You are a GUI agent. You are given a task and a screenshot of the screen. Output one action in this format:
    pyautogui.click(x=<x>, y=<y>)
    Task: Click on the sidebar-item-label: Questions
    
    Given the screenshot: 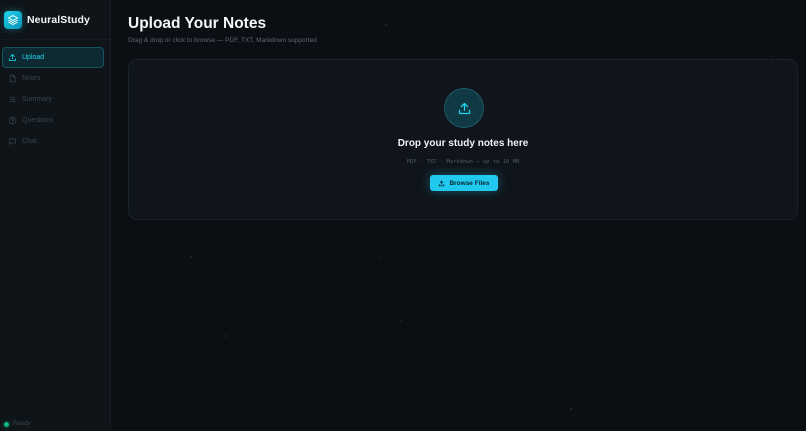 What is the action you would take?
    pyautogui.click(x=38, y=120)
    